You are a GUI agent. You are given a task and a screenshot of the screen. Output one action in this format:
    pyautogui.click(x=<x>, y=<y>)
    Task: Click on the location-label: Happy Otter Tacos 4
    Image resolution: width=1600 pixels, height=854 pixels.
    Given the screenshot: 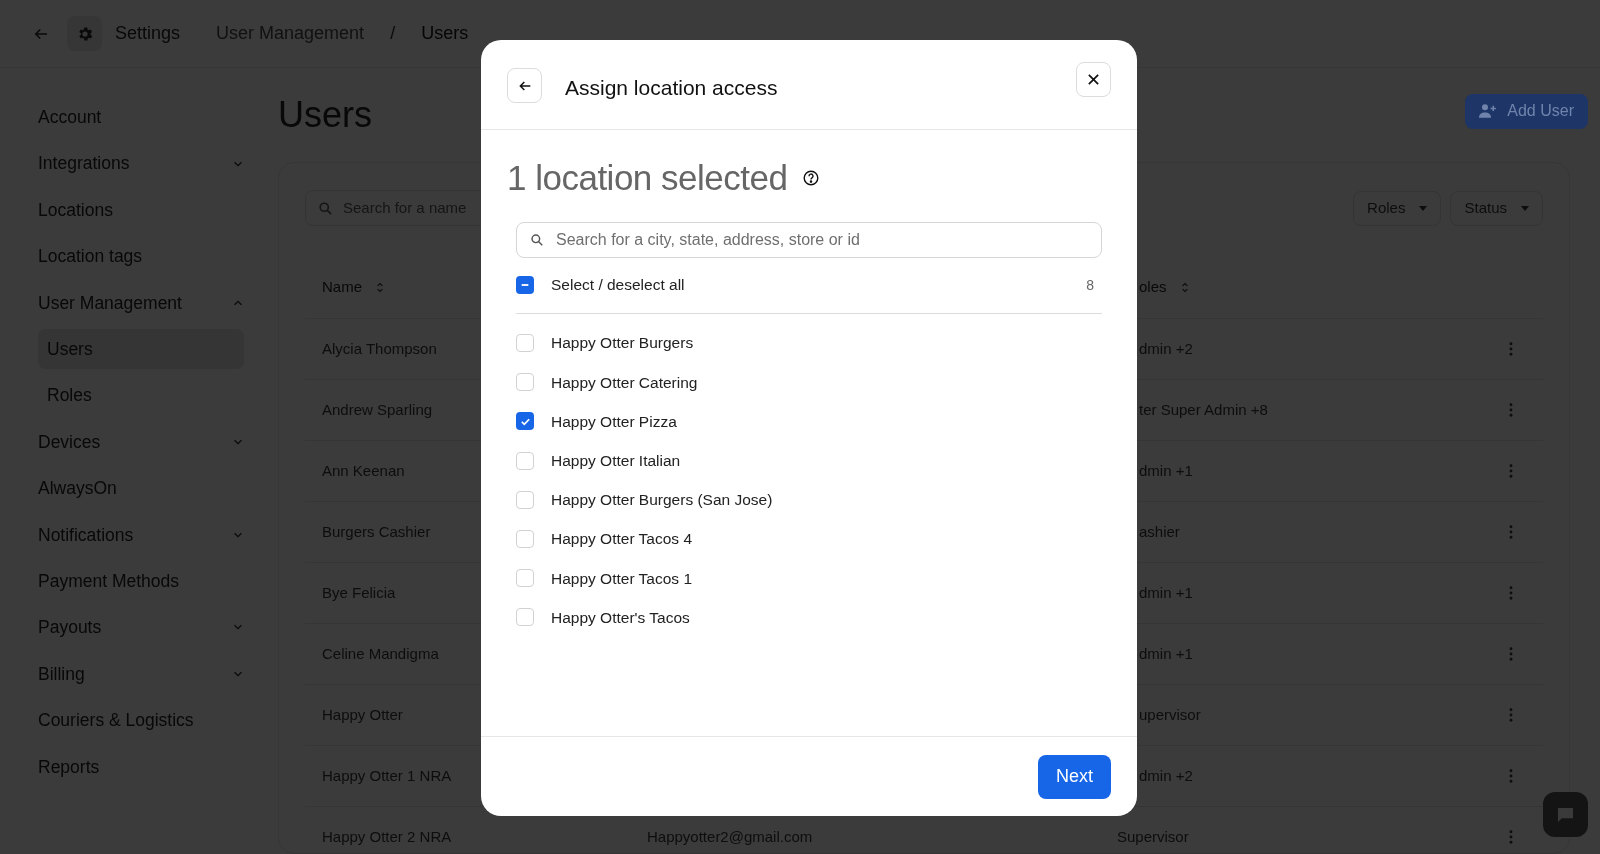 What is the action you would take?
    pyautogui.click(x=621, y=539)
    